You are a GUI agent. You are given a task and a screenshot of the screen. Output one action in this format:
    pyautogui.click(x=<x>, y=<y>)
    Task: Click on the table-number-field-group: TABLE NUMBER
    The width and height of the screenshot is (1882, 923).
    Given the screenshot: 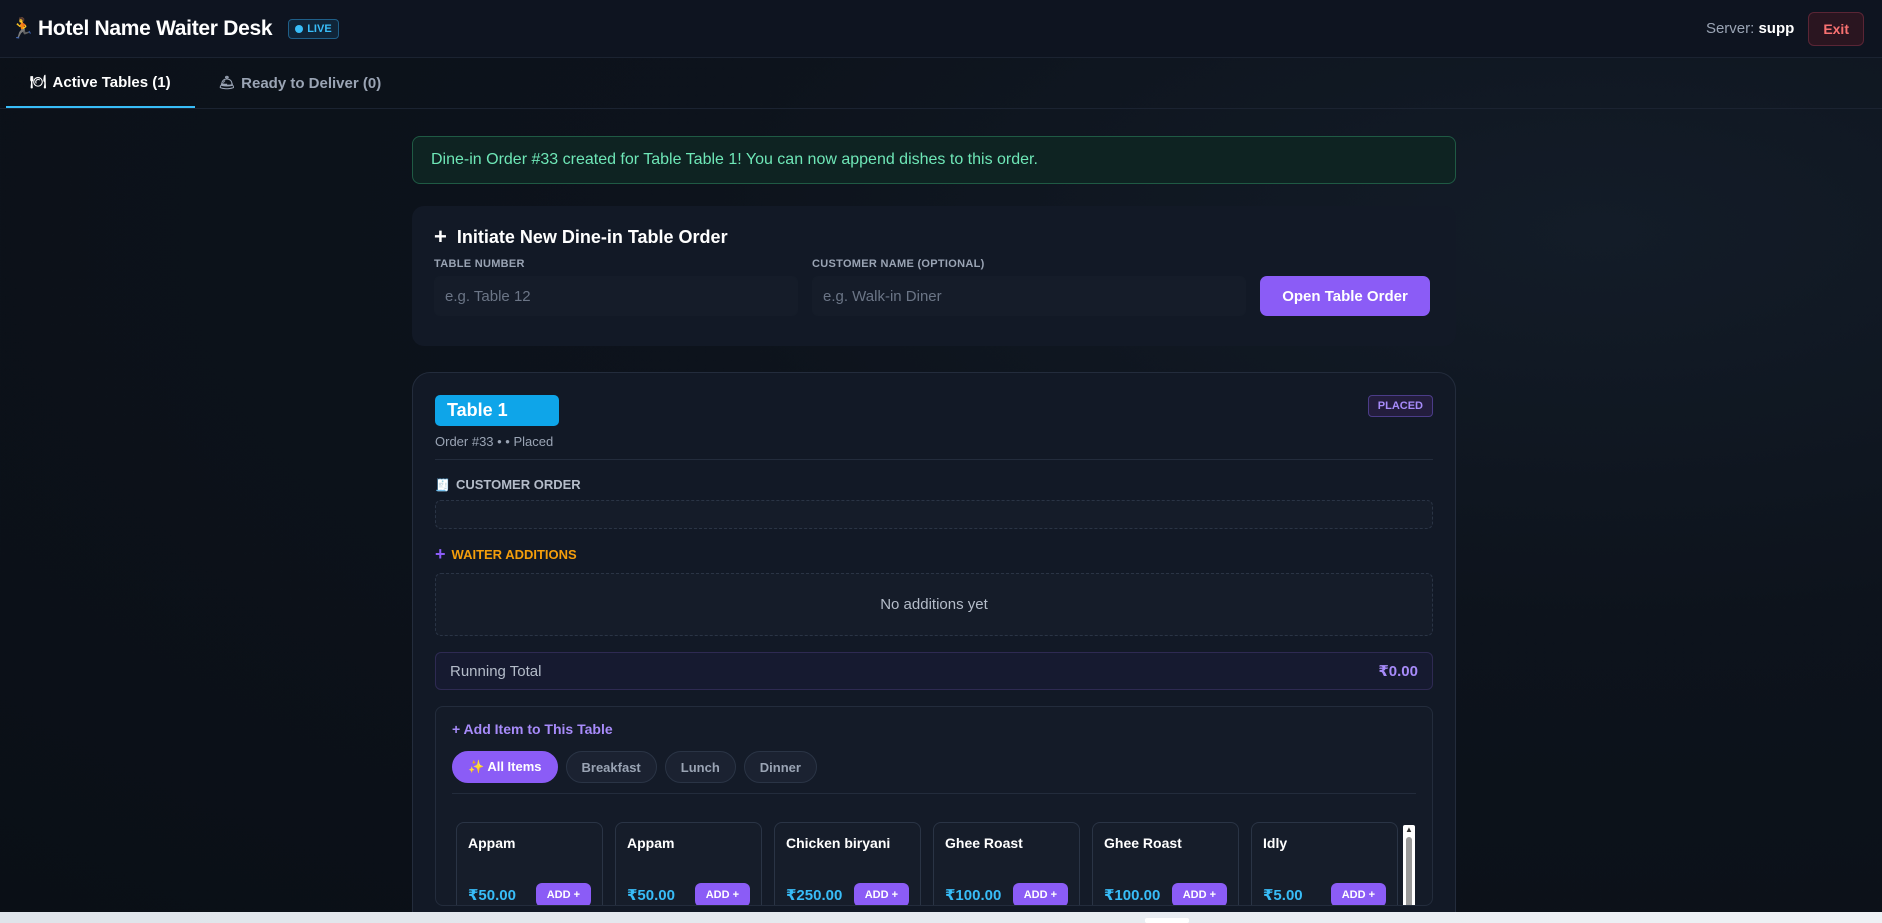 What is the action you would take?
    pyautogui.click(x=616, y=287)
    